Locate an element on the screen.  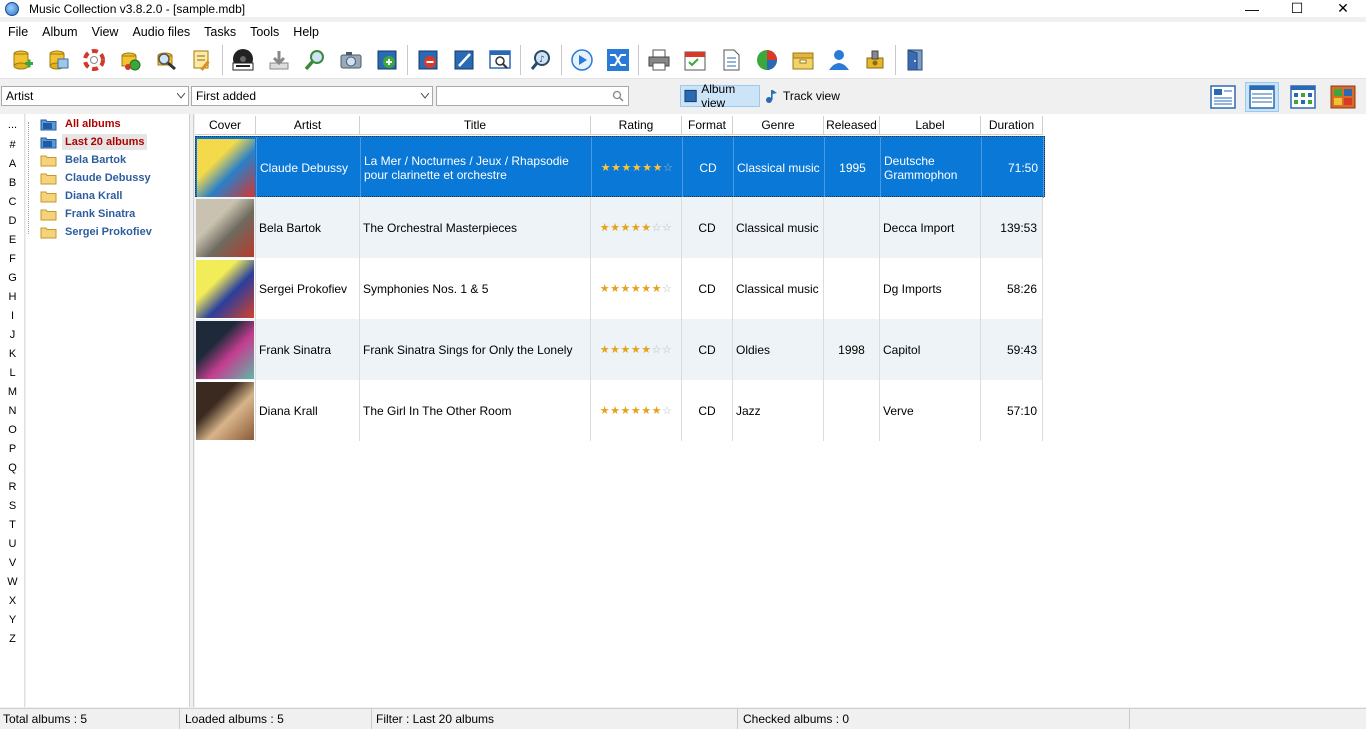
exit-icon is located at coordinates (916, 60).